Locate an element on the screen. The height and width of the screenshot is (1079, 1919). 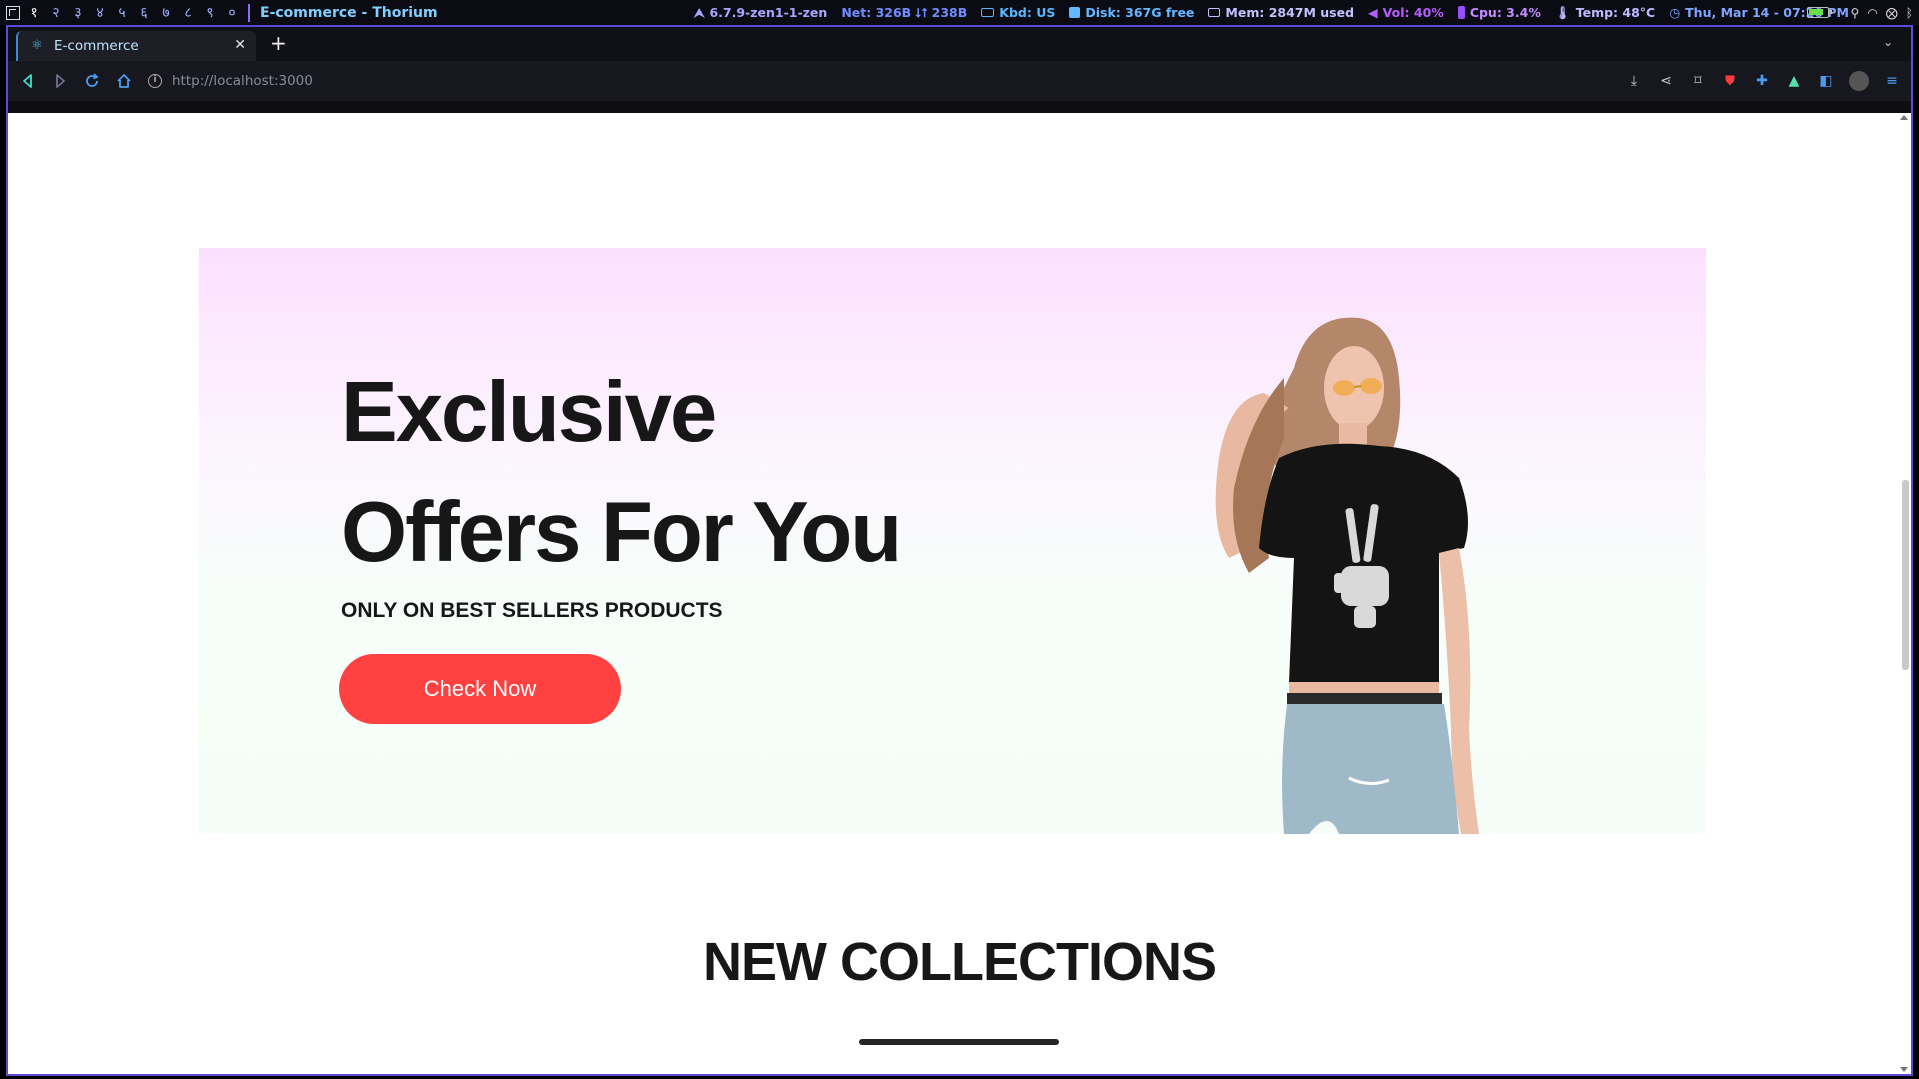
hero-headline: Exclusive Offers For You is located at coordinates (621, 473).